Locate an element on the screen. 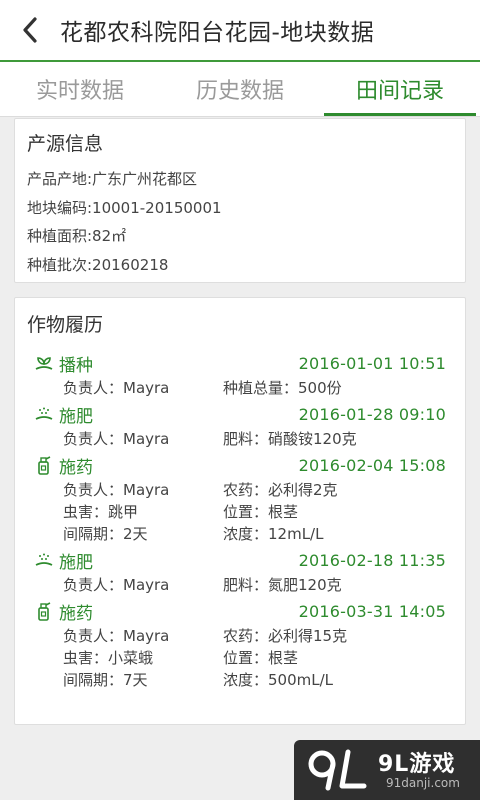 Image resolution: width=480 pixels, height=800 pixels. record-pest: 虫害：跳甲 is located at coordinates (101, 511).